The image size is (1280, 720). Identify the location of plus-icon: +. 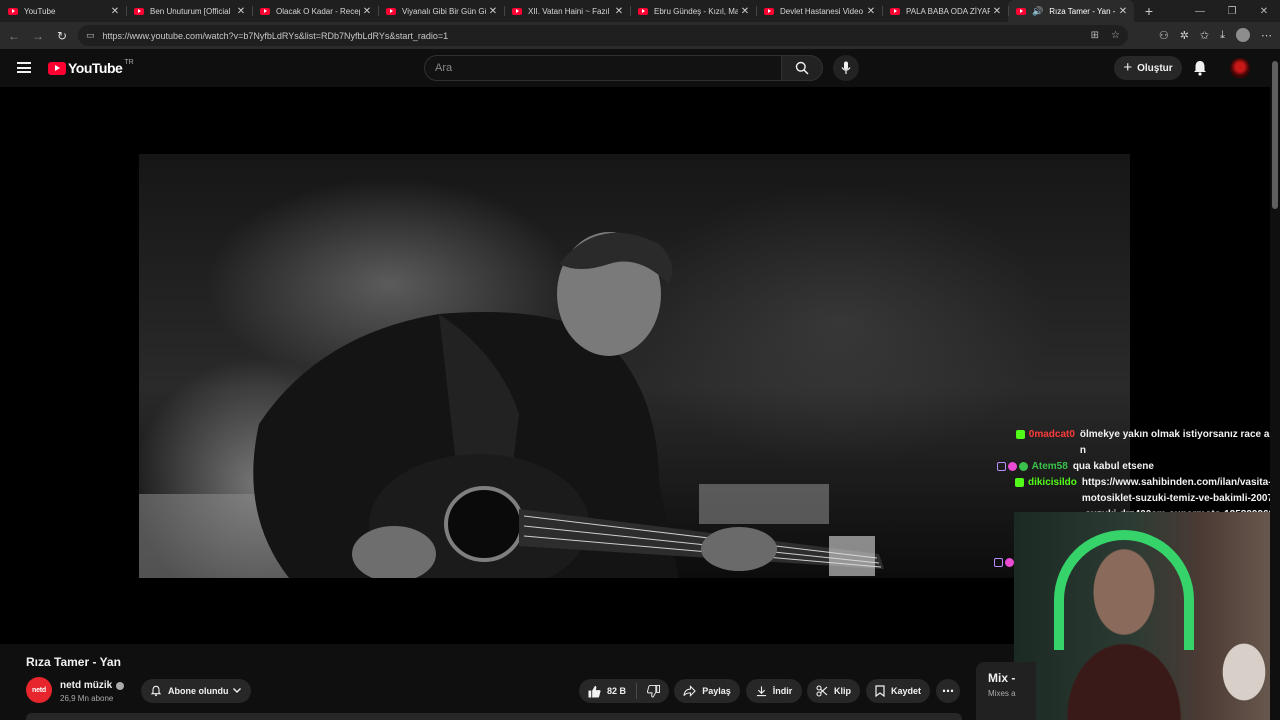
(1128, 67).